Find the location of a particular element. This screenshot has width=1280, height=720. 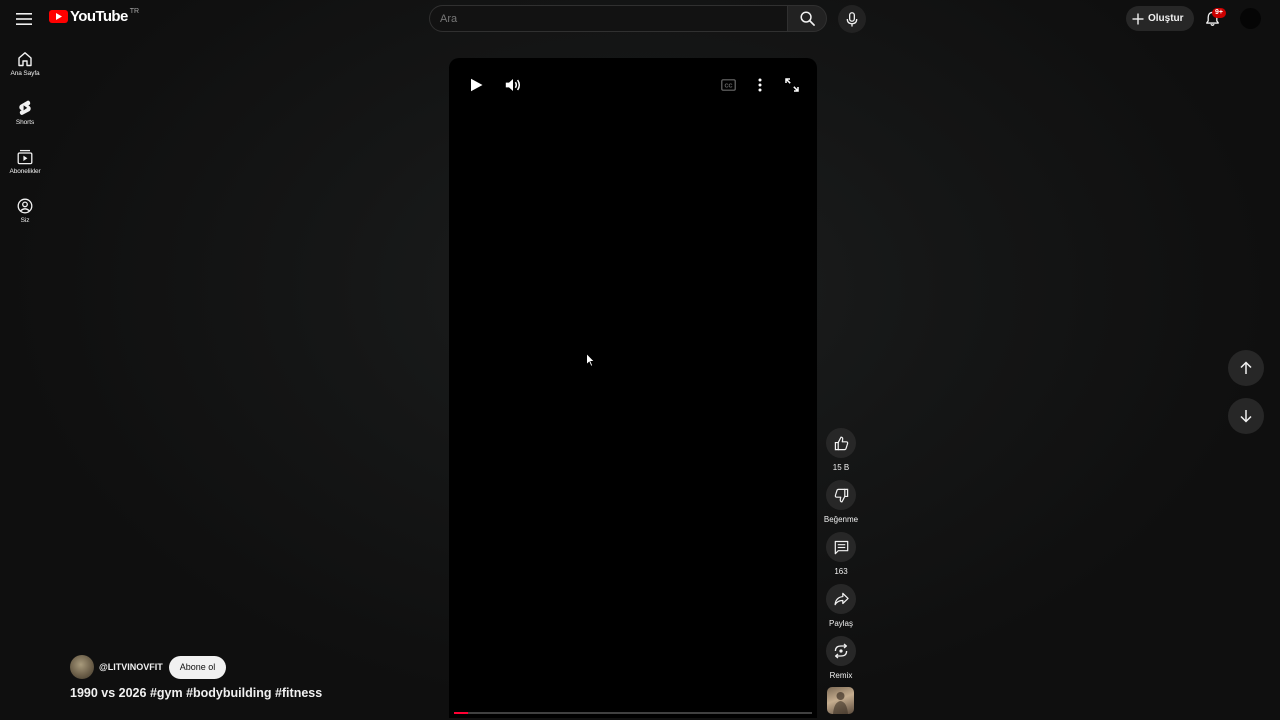

comments-action: 163 is located at coordinates (841, 554).